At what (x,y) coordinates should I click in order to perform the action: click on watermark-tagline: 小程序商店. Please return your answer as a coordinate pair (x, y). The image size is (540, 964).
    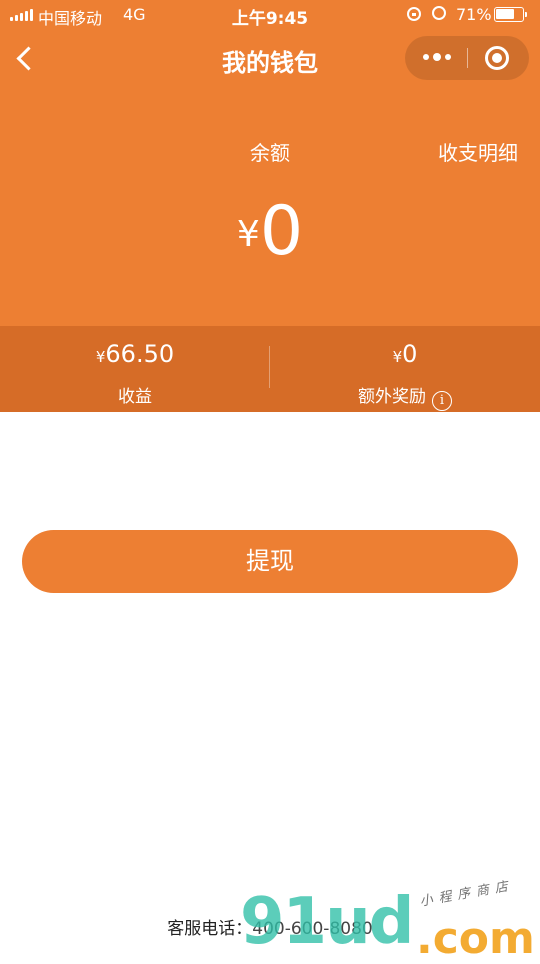
    Looking at the image, I should click on (466, 894).